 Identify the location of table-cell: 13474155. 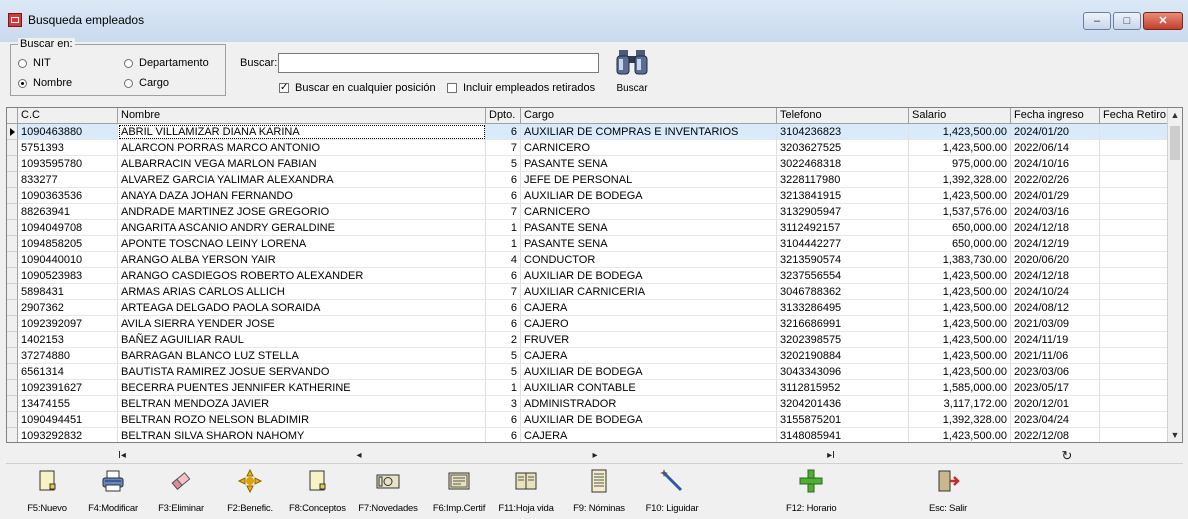
(68, 404).